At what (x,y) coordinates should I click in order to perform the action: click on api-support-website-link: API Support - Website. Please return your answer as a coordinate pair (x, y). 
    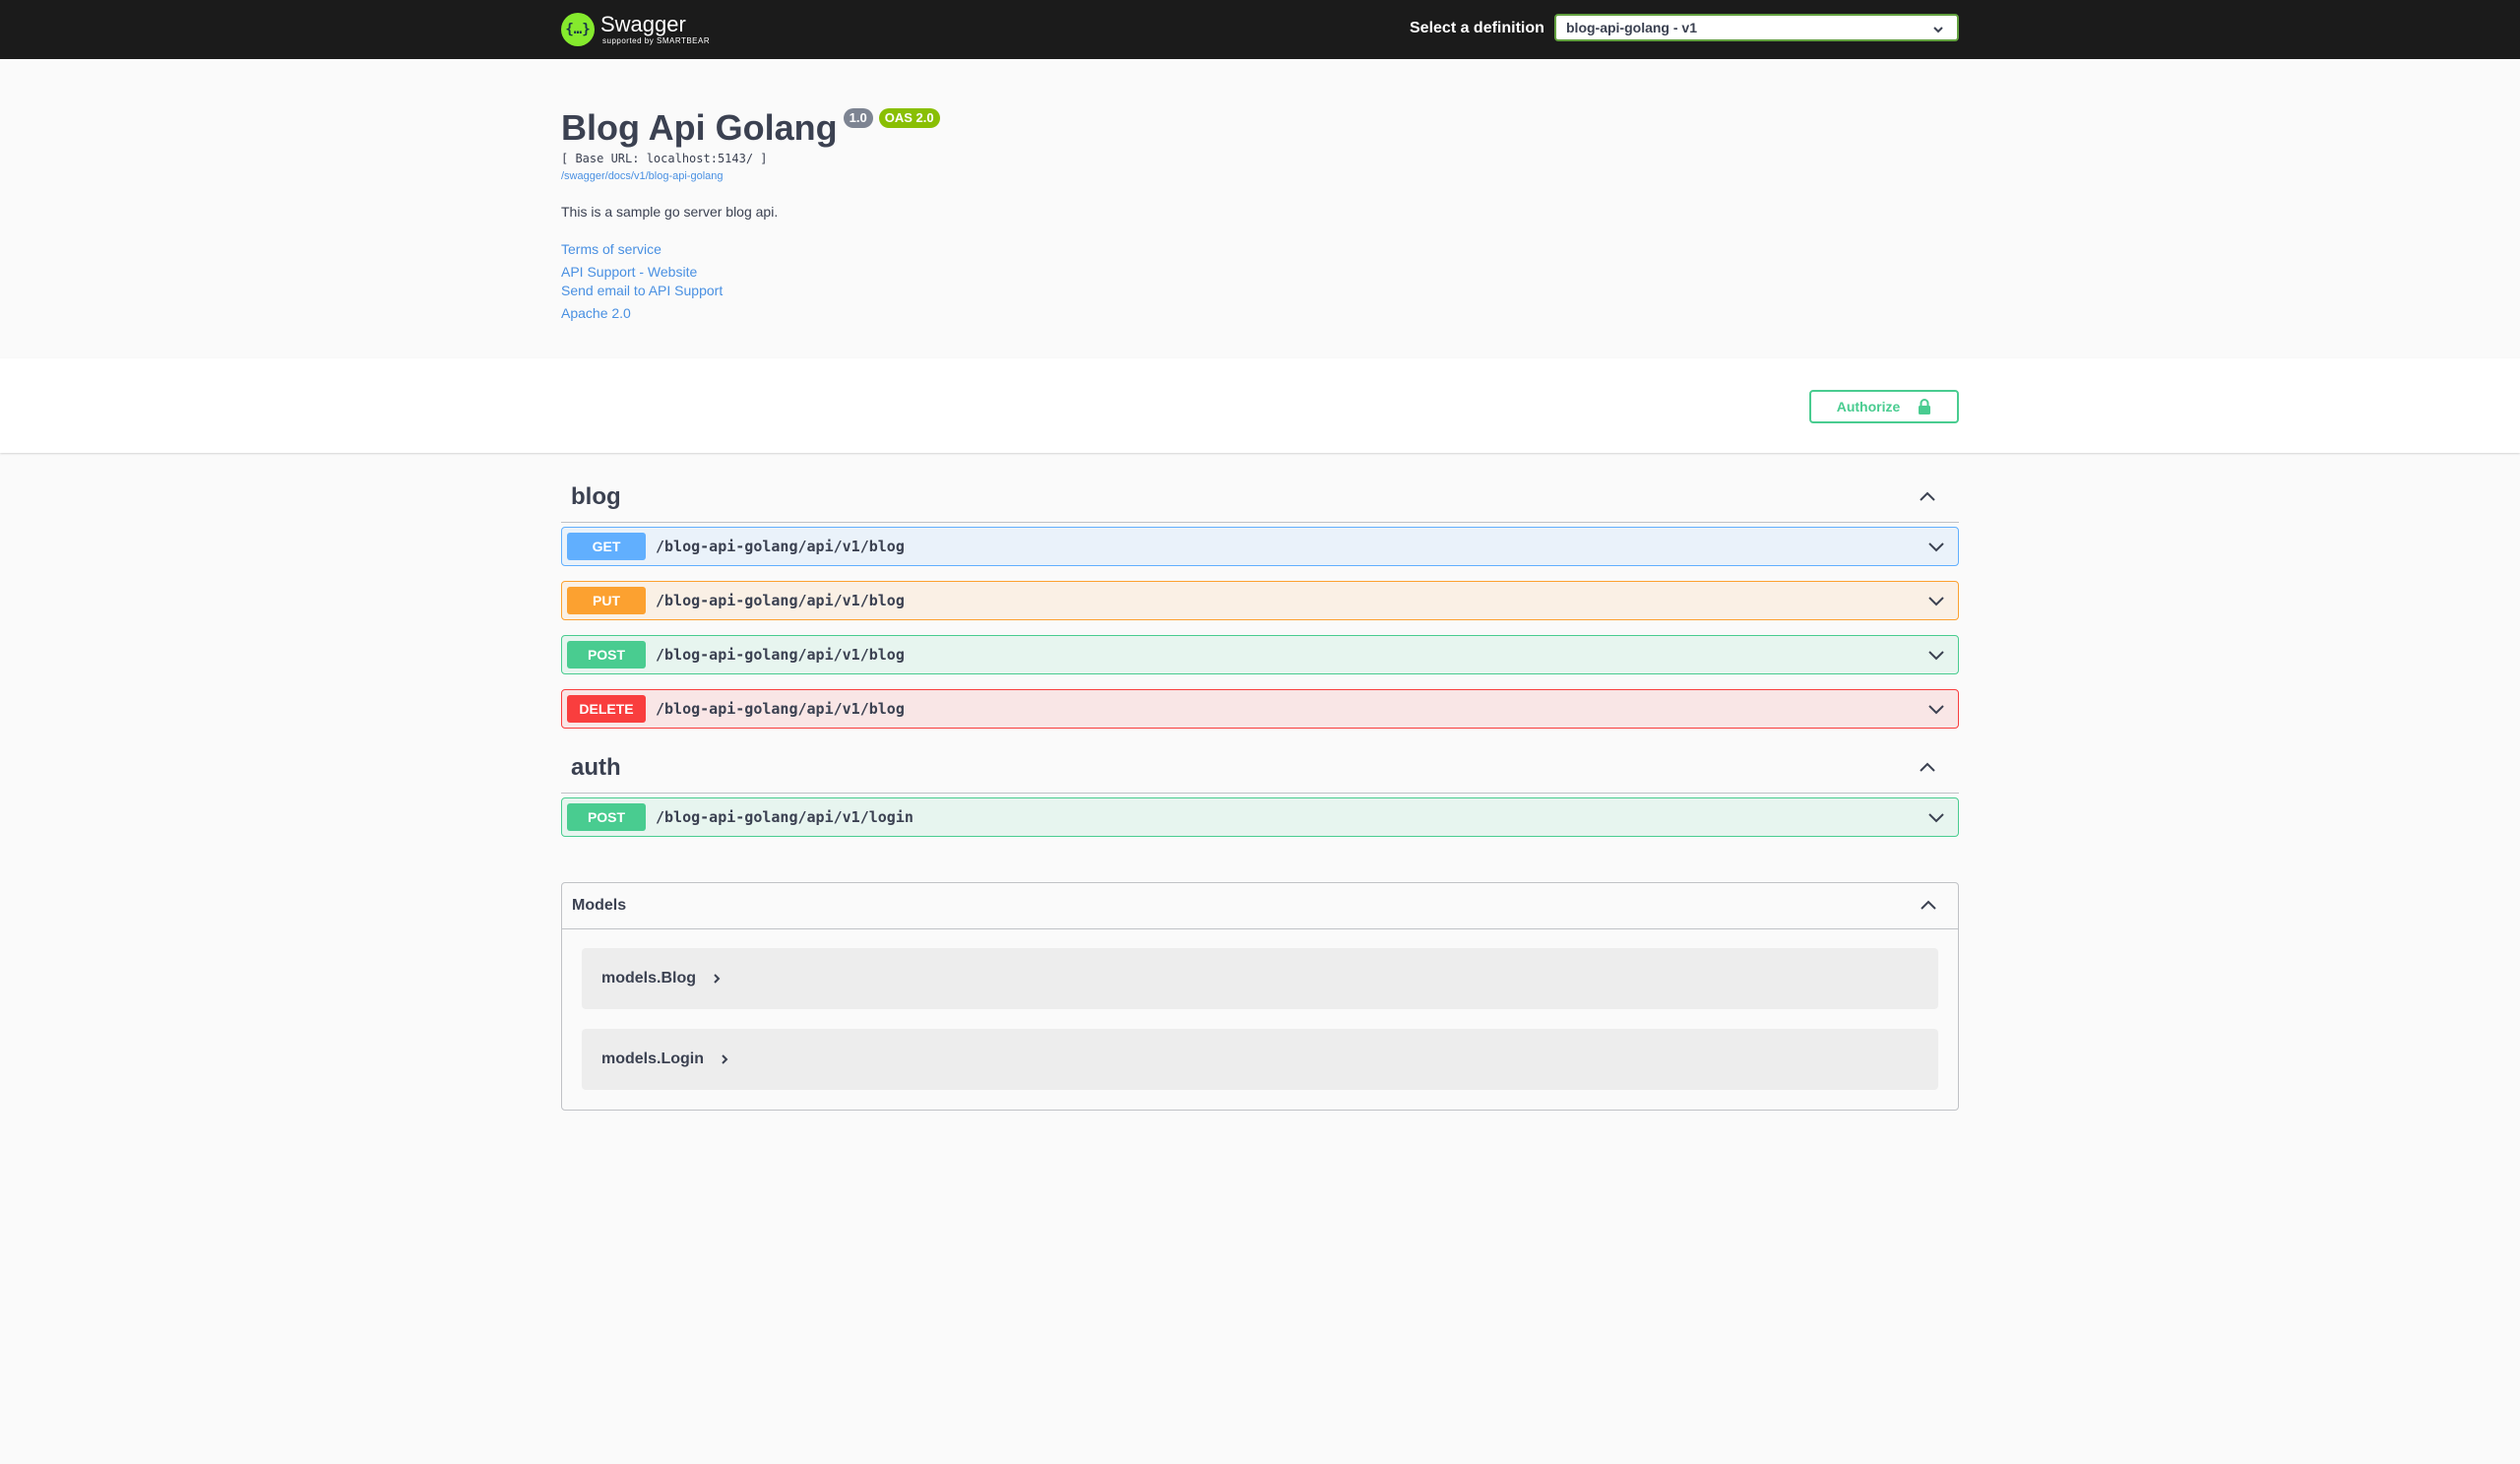
    Looking at the image, I should click on (1260, 272).